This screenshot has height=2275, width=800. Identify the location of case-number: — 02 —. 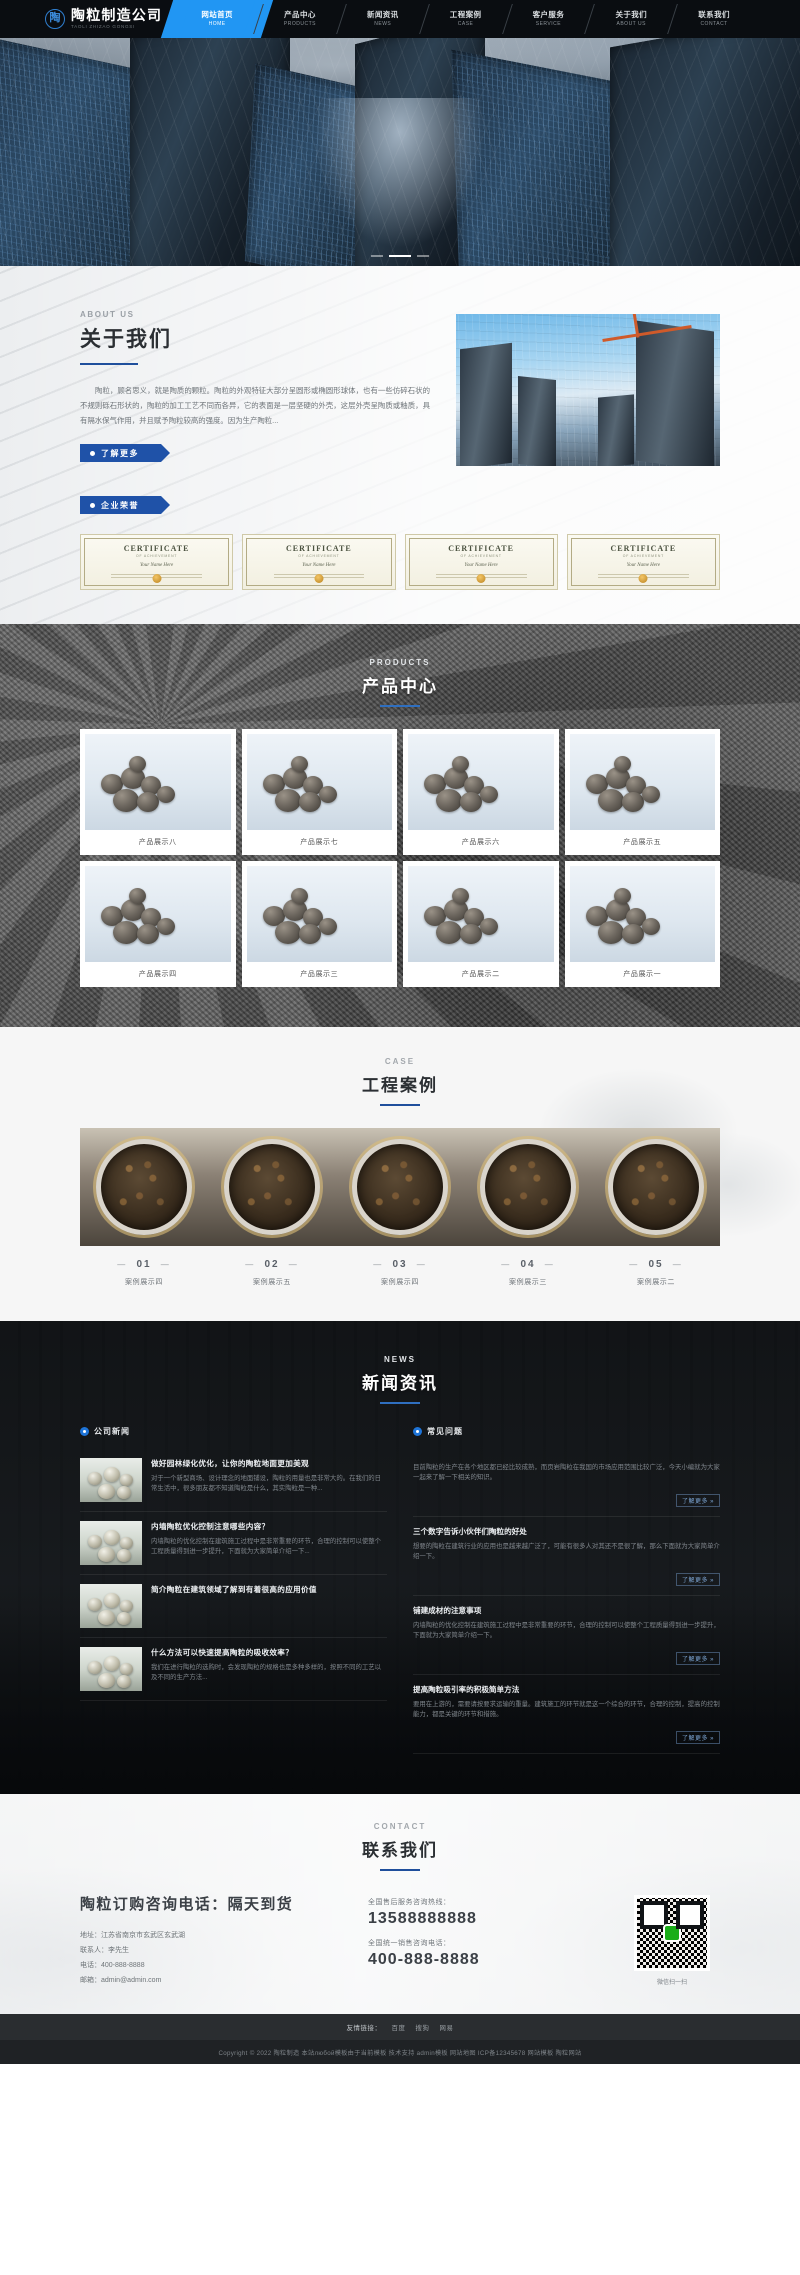
(272, 1264).